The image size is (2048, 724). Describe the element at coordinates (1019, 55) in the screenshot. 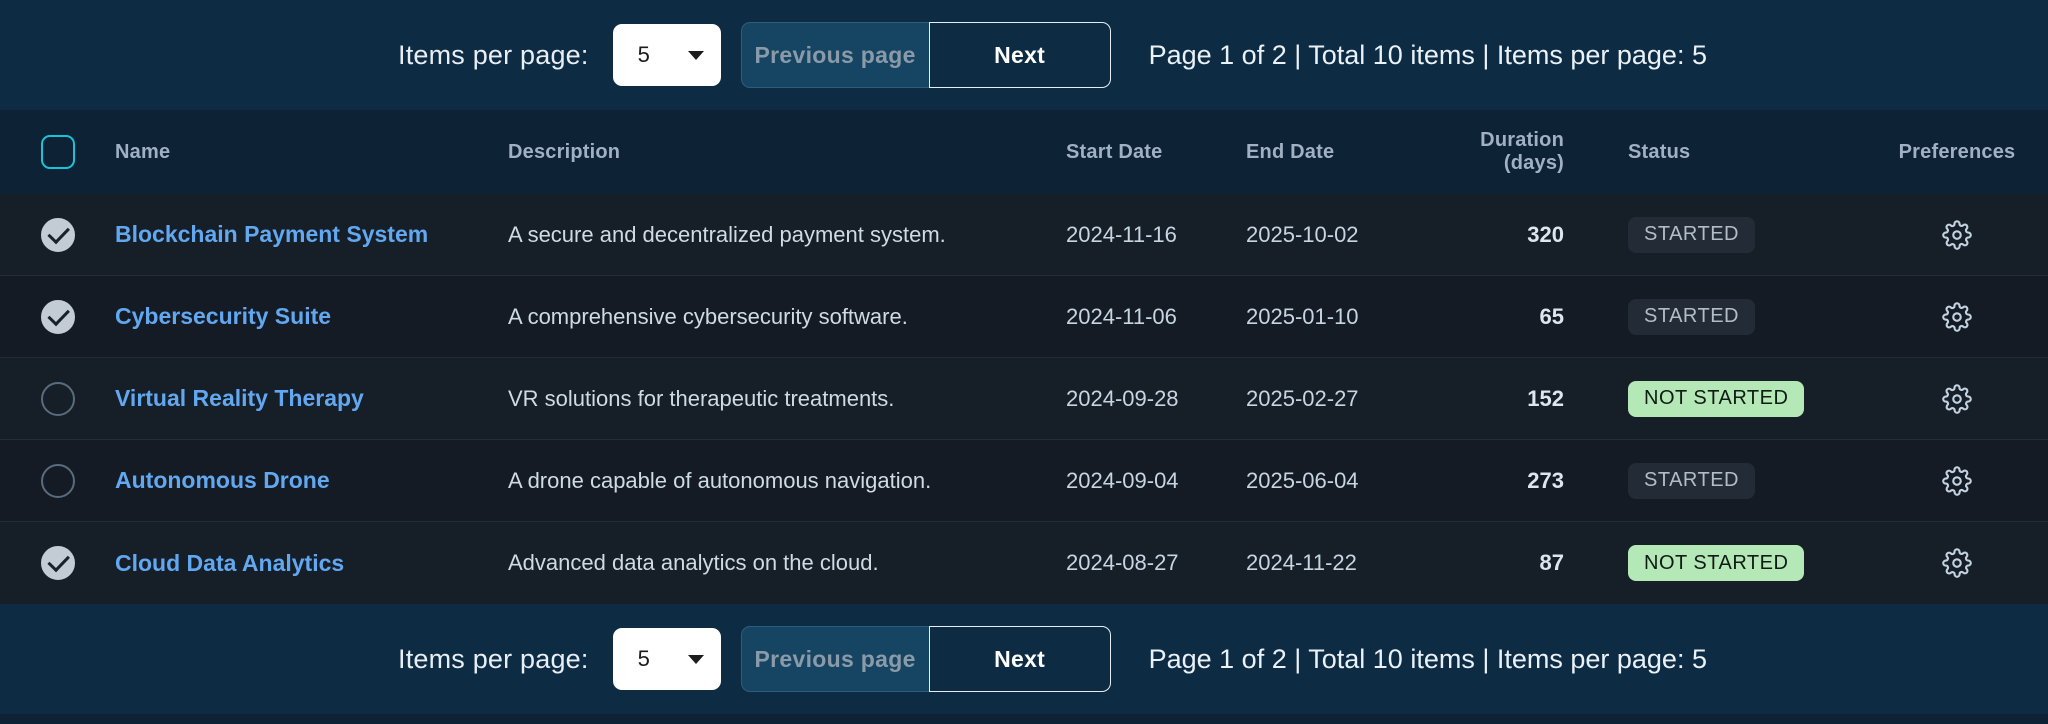

I see `next-page-button: Next` at that location.